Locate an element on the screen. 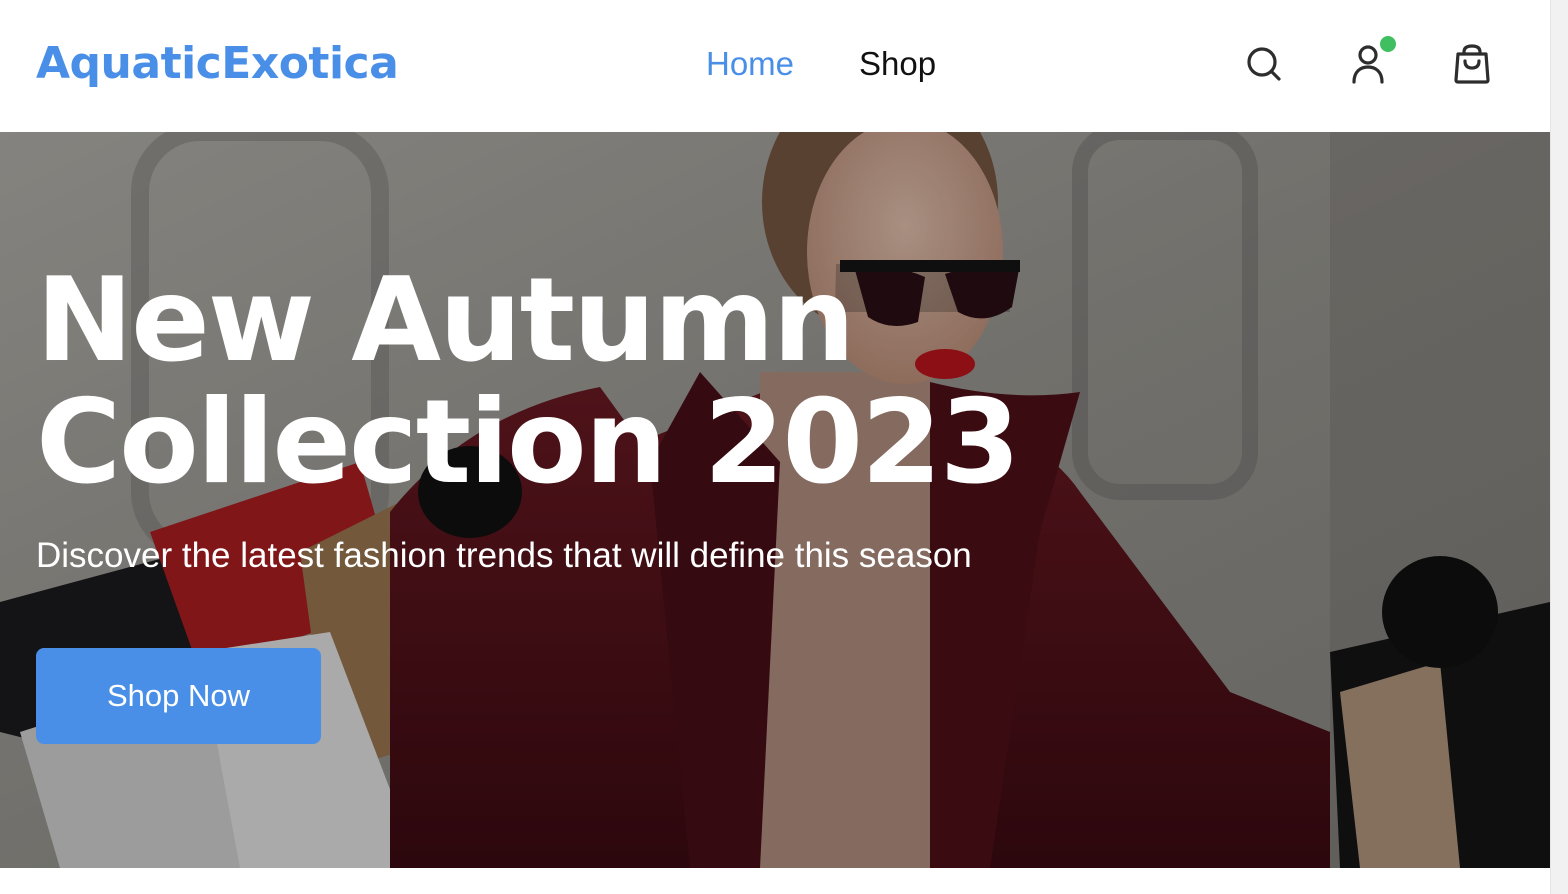 Image resolution: width=1568 pixels, height=894 pixels. shop-now-button: Shop Now is located at coordinates (178, 696).